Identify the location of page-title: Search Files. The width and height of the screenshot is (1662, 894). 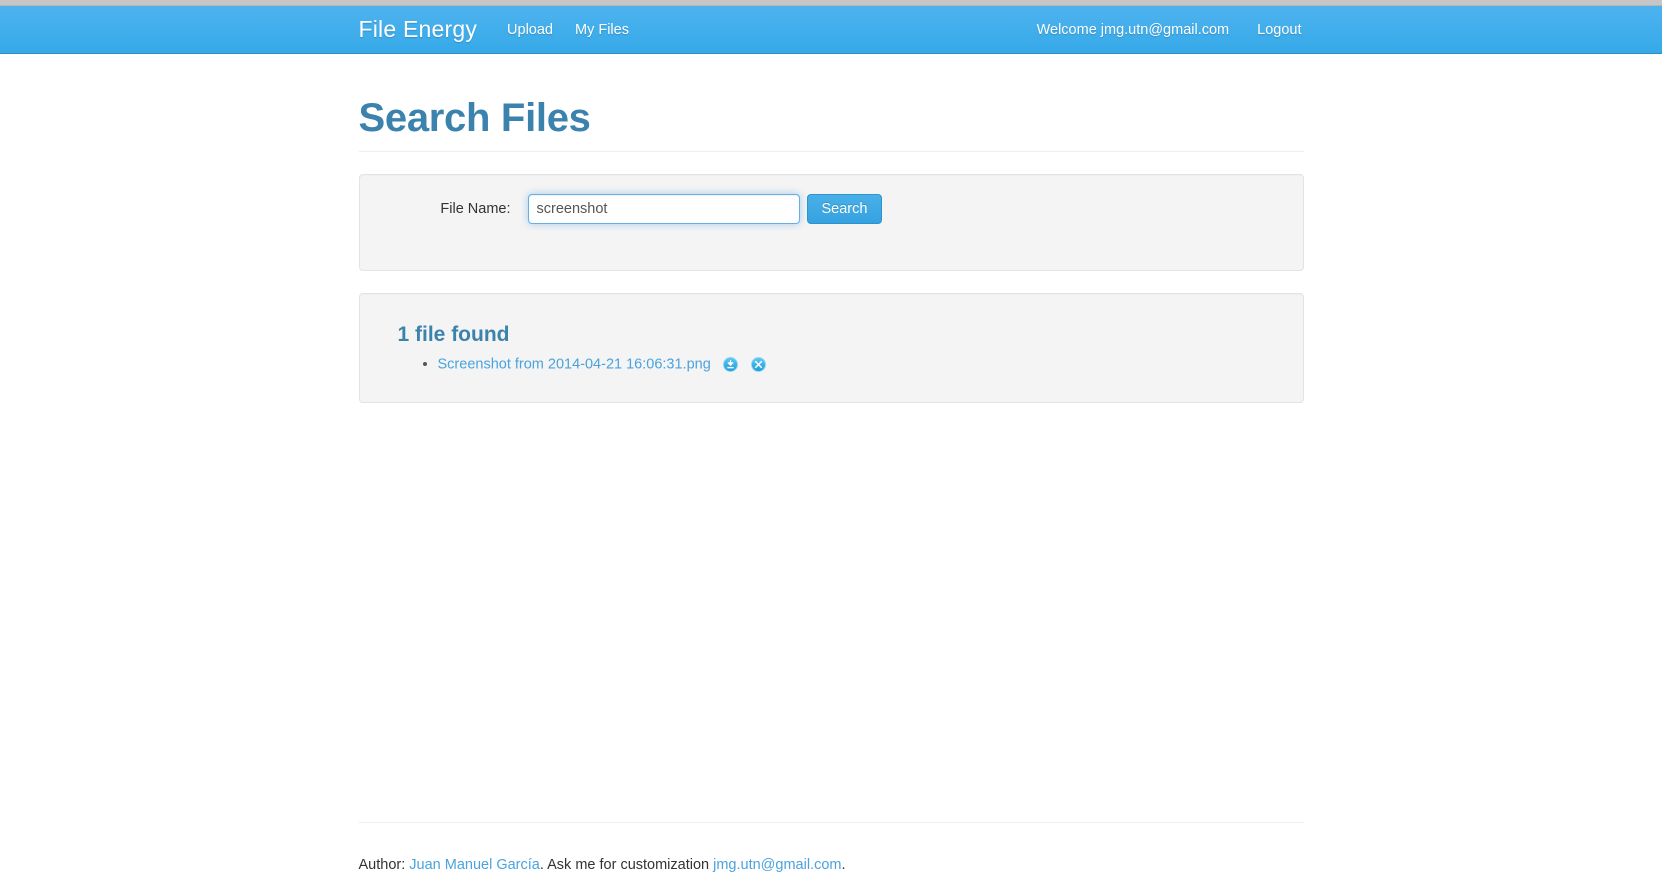
(474, 118).